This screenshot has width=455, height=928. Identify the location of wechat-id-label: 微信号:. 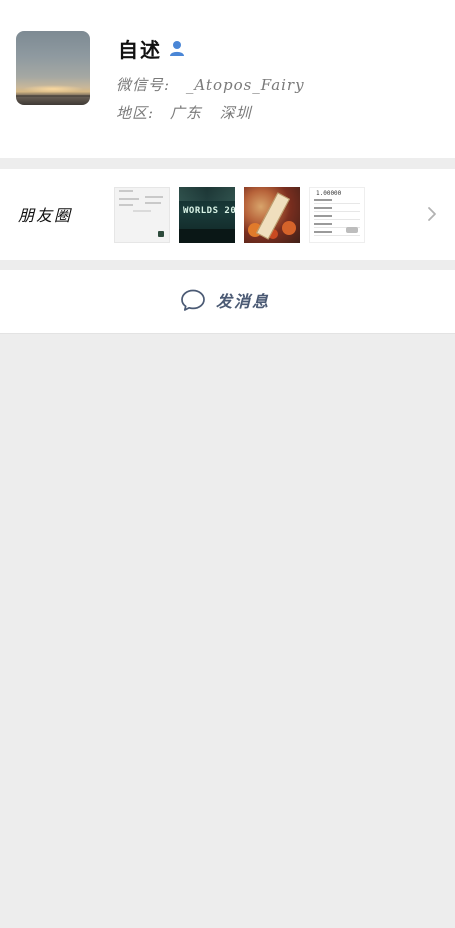
(143, 85).